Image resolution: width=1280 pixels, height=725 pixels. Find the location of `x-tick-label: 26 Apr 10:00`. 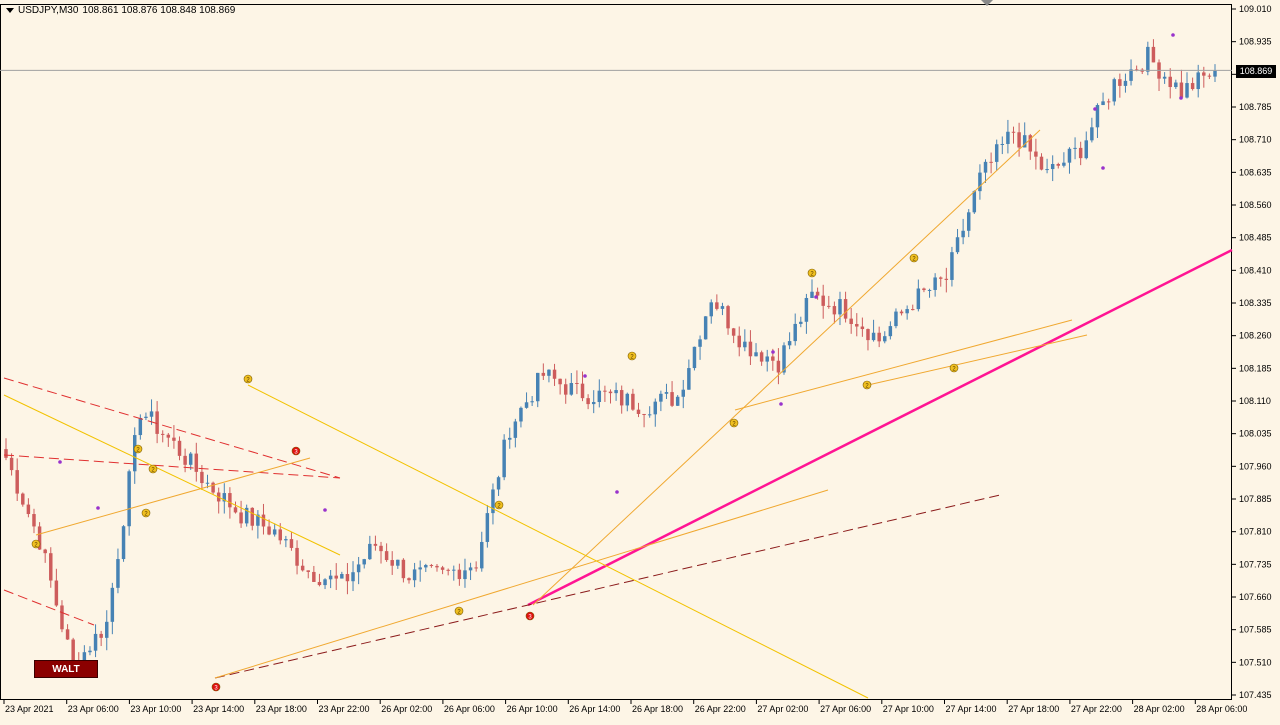

x-tick-label: 26 Apr 10:00 is located at coordinates (532, 709).